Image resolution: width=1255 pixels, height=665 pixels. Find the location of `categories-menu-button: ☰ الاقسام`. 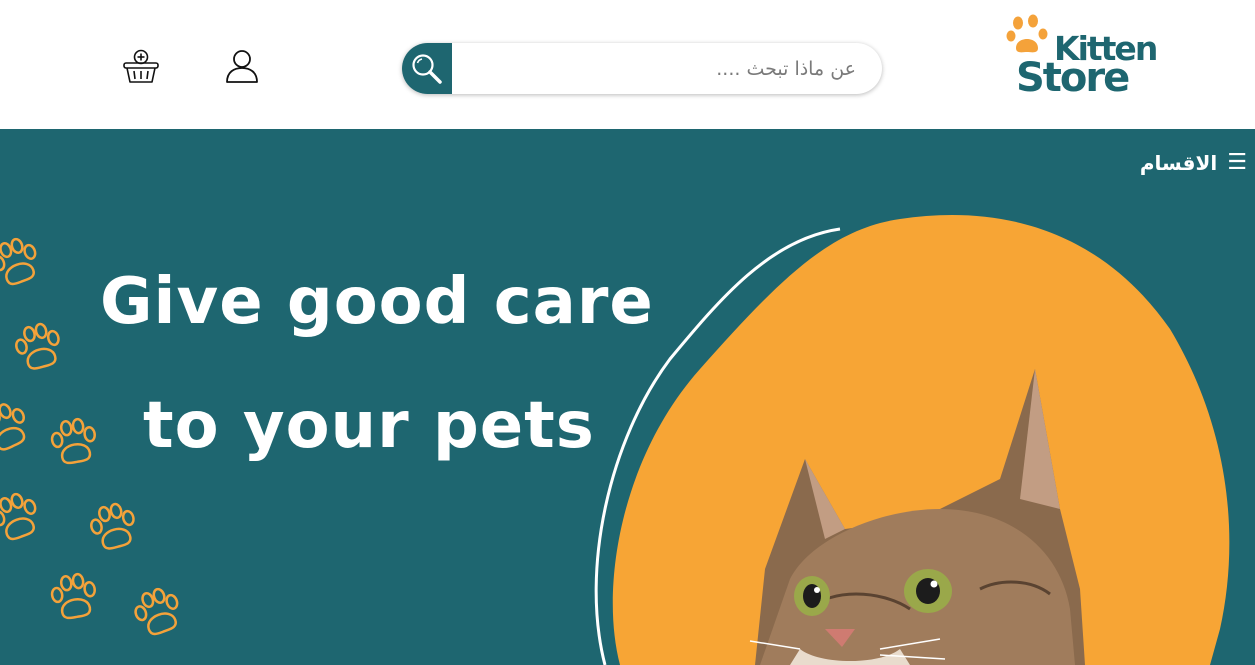

categories-menu-button: ☰ الاقسام is located at coordinates (1193, 163).